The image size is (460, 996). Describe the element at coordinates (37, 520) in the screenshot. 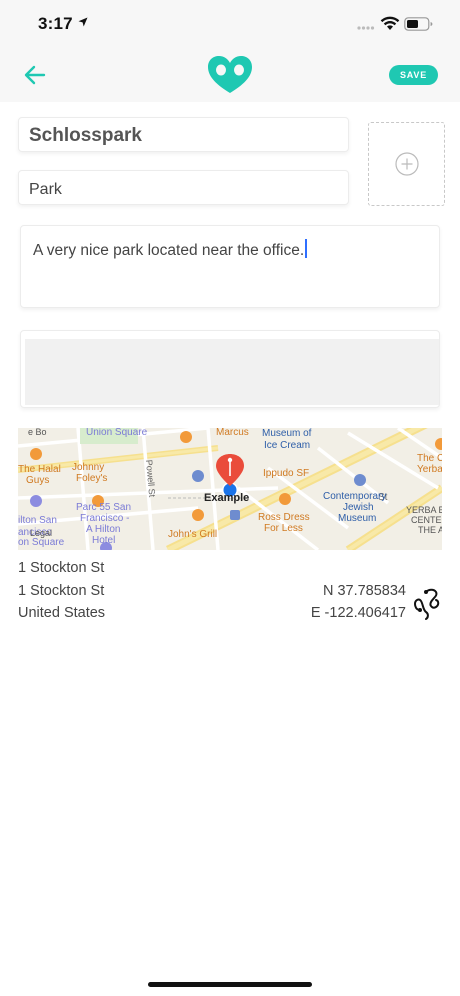

I see `map-label-hilton-1: ilton San` at that location.